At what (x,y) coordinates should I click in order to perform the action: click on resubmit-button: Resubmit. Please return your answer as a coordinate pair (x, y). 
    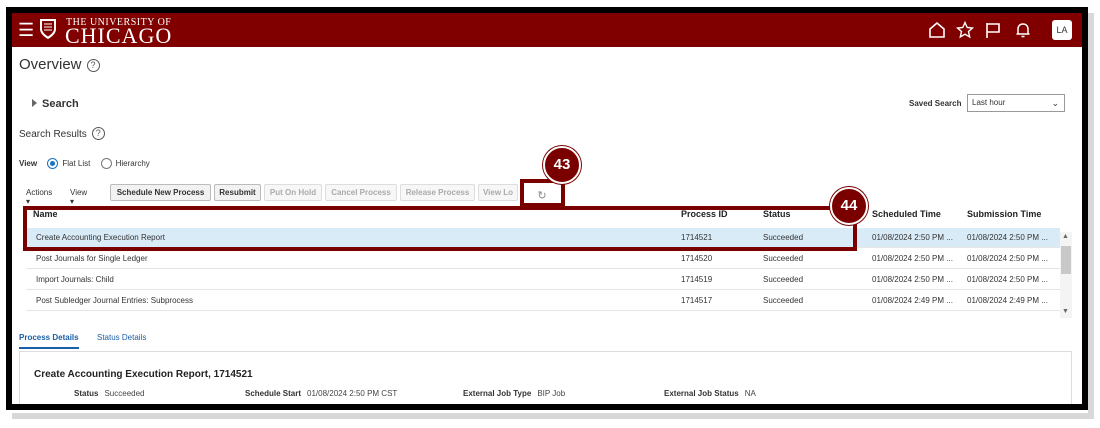
    Looking at the image, I should click on (237, 192).